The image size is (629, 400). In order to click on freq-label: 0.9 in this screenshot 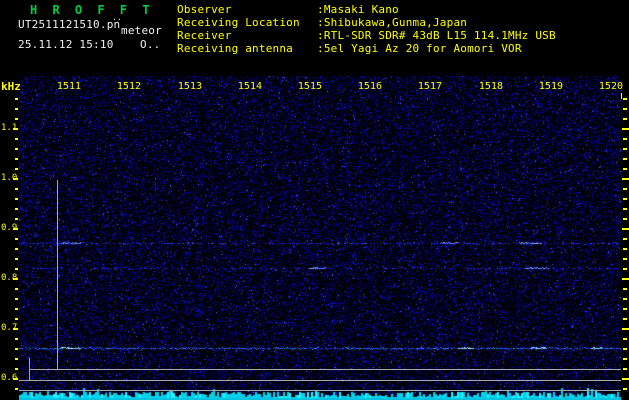, I will do `click(9, 228)`.